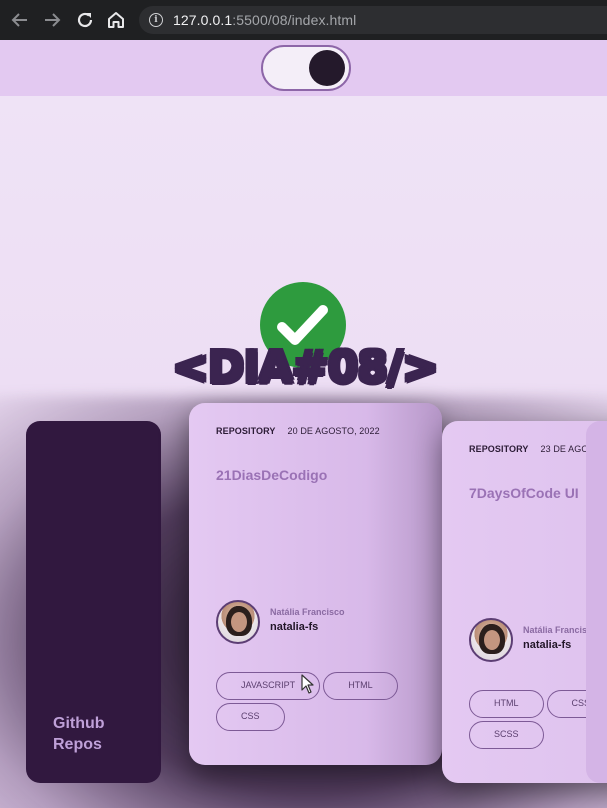 This screenshot has width=607, height=808. What do you see at coordinates (79, 734) in the screenshot?
I see `github-repos-title: Github Repos` at bounding box center [79, 734].